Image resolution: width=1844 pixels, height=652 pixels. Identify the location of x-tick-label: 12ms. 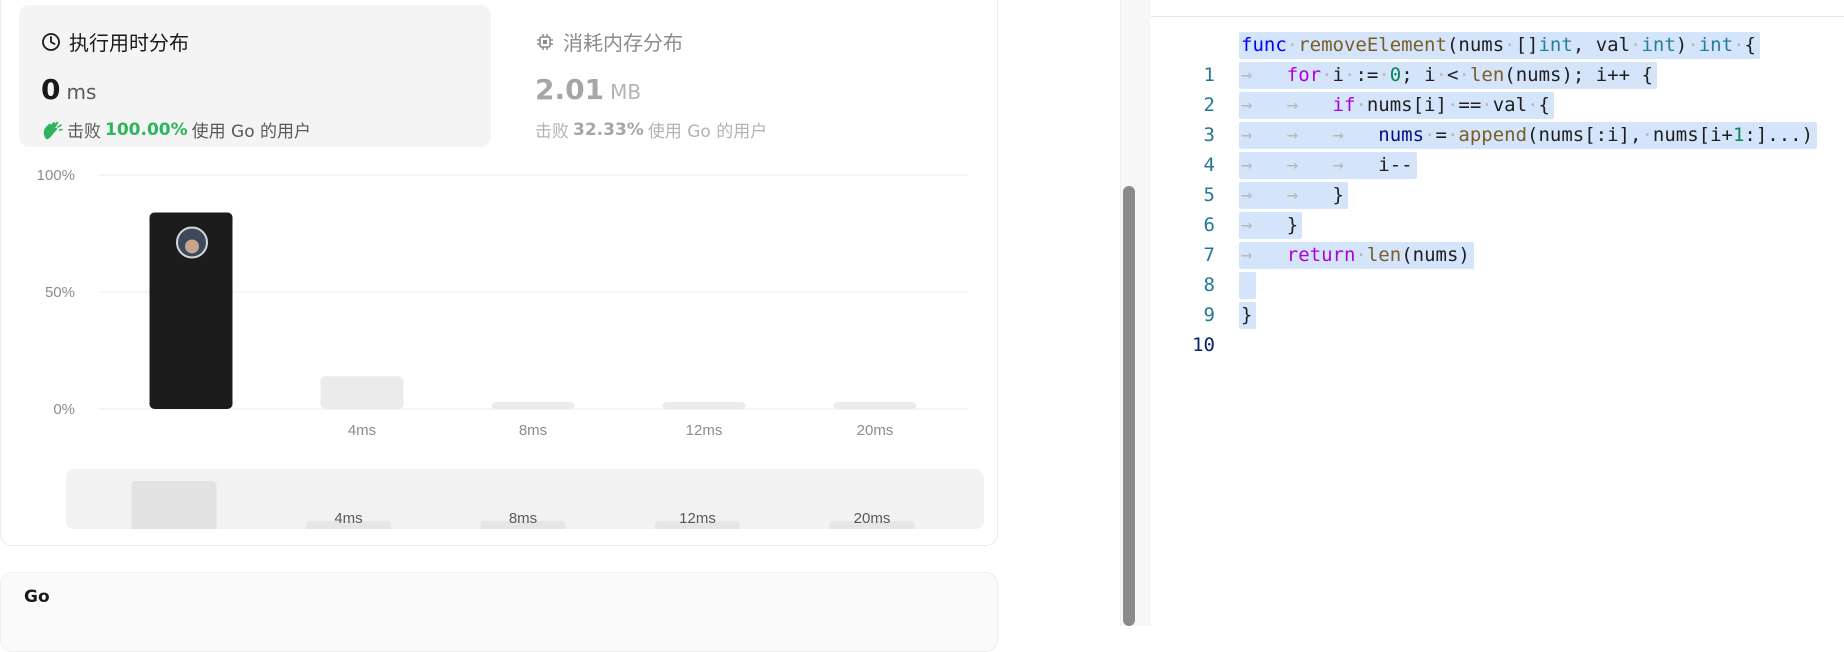
(704, 429).